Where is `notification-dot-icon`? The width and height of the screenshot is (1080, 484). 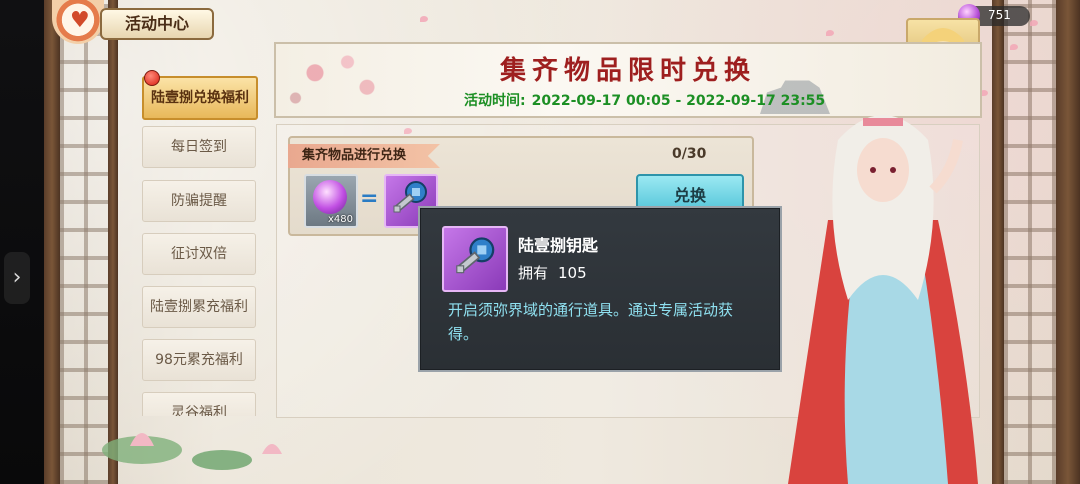
notification-dot-icon is located at coordinates (152, 78).